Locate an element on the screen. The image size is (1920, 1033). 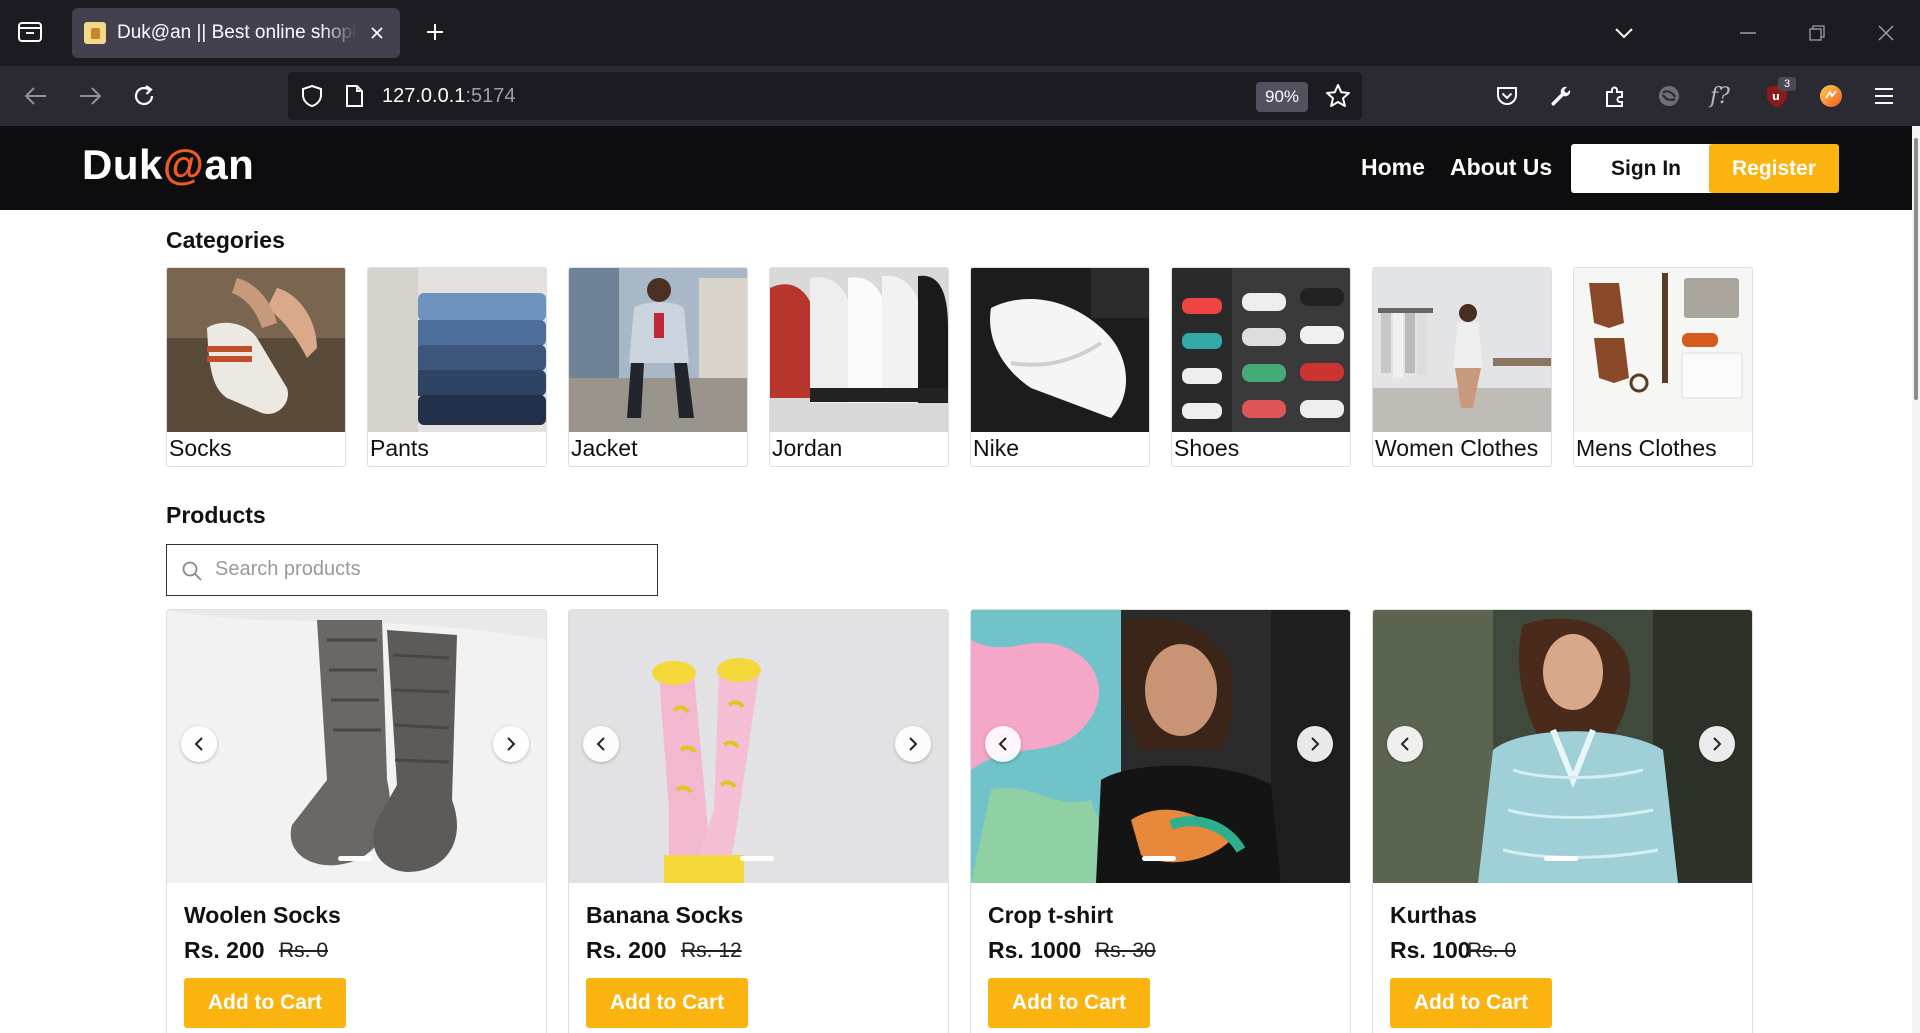
svg-text: u is located at coordinates (1776, 96).